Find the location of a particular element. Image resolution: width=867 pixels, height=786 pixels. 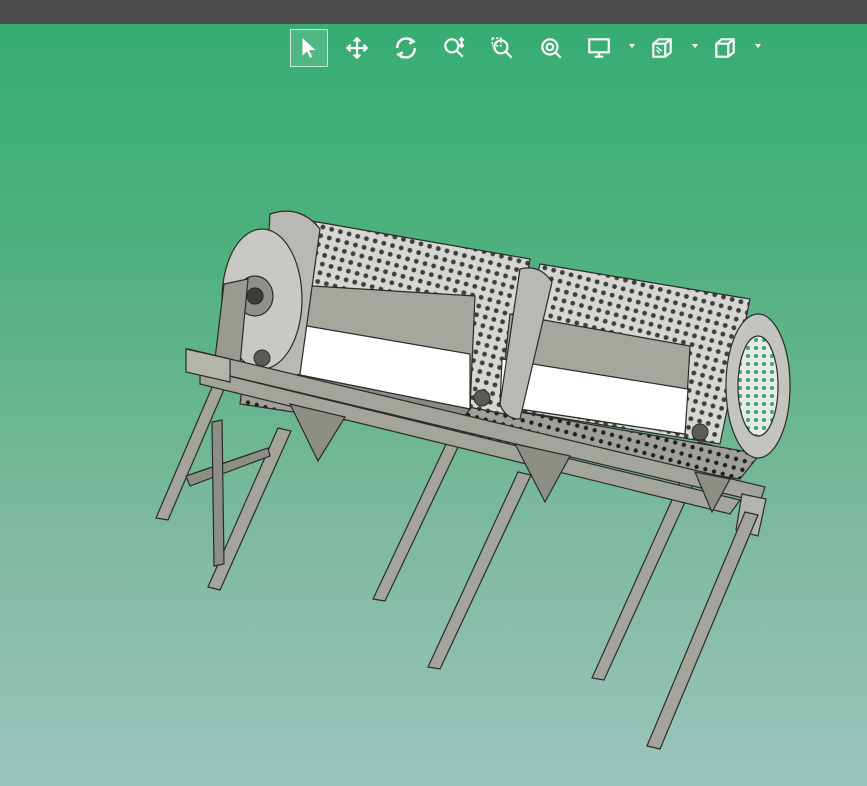

move-arrows-icon is located at coordinates (357, 48).